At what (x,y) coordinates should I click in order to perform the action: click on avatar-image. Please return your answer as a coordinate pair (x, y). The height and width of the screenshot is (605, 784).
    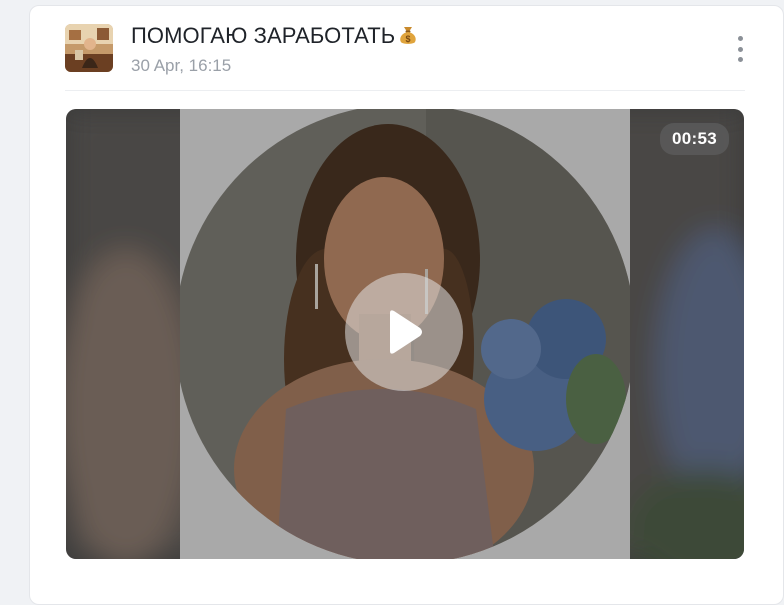
    Looking at the image, I should click on (89, 48).